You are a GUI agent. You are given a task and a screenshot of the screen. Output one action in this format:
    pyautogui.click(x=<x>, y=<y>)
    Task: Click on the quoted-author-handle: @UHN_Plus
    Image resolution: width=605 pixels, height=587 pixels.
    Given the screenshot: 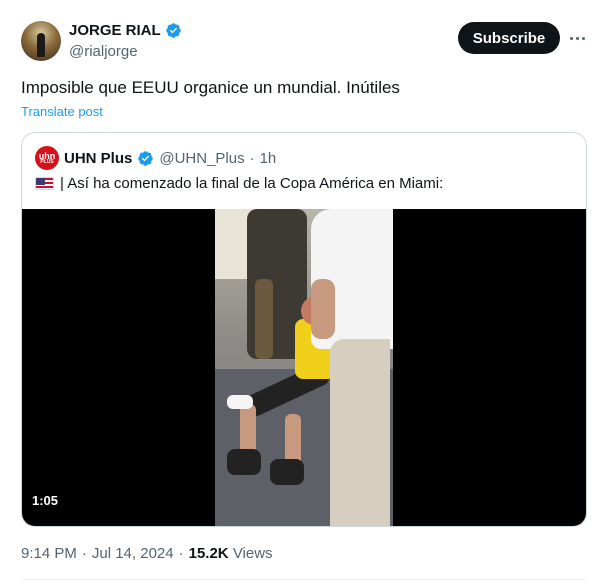 What is the action you would take?
    pyautogui.click(x=201, y=158)
    